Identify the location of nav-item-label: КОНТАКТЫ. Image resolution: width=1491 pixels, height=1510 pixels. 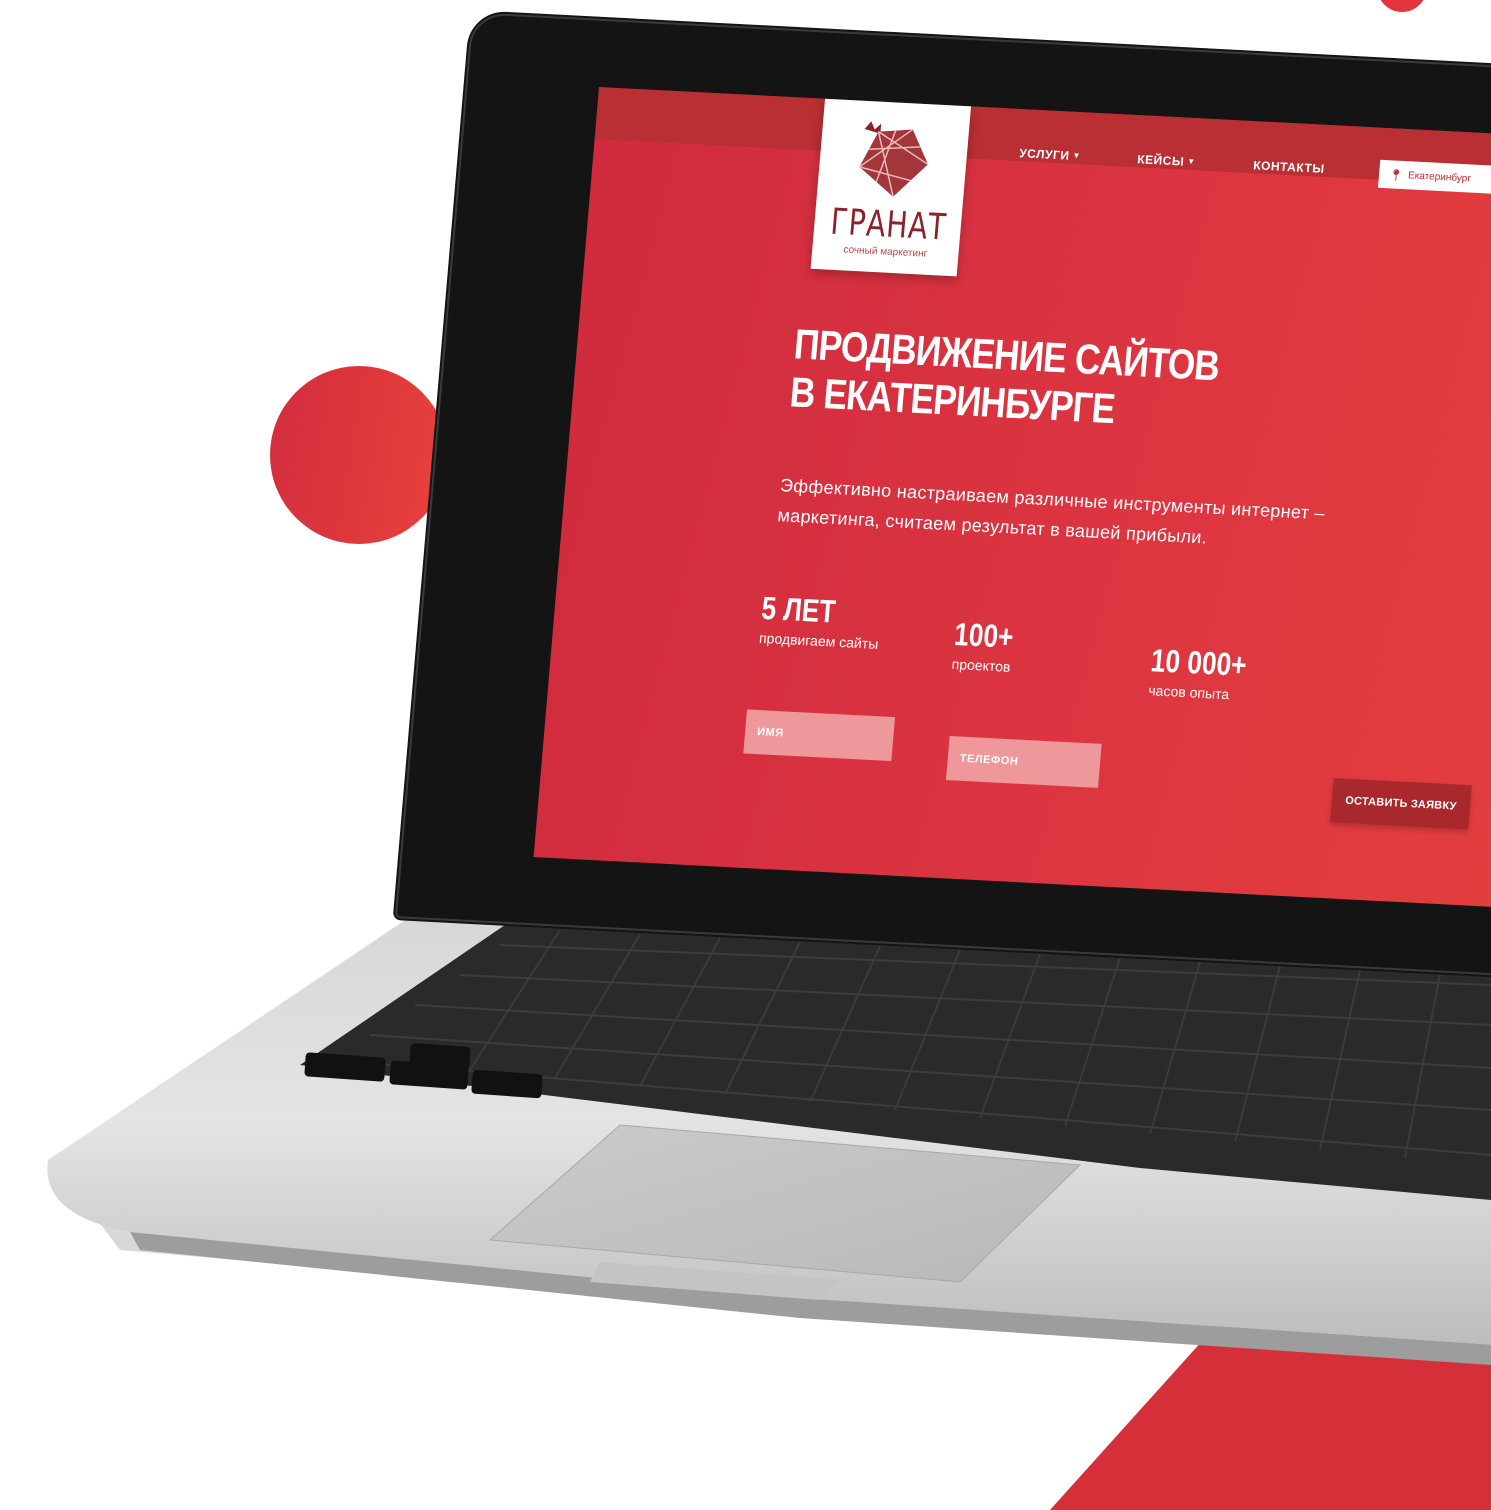
(1289, 167).